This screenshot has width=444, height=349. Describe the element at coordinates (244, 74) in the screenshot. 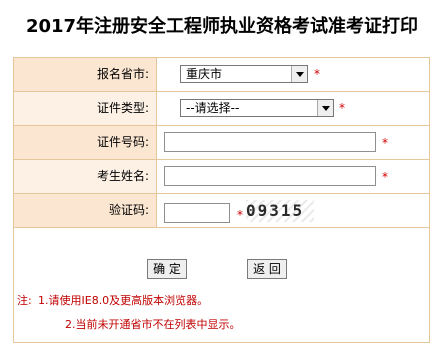

I see `province-select: 重庆市` at that location.